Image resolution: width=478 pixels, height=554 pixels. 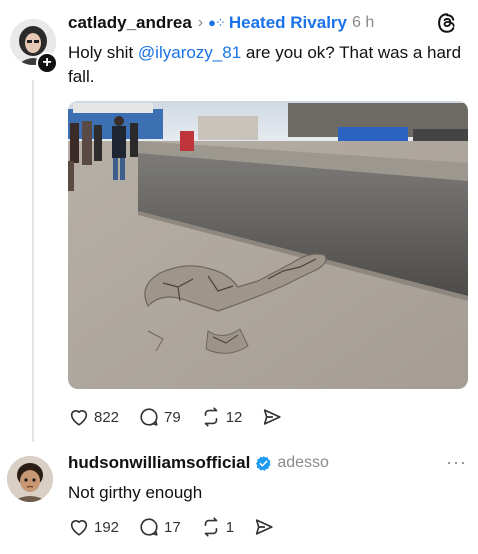 What do you see at coordinates (47, 63) in the screenshot?
I see `follow-plus-icon: +` at bounding box center [47, 63].